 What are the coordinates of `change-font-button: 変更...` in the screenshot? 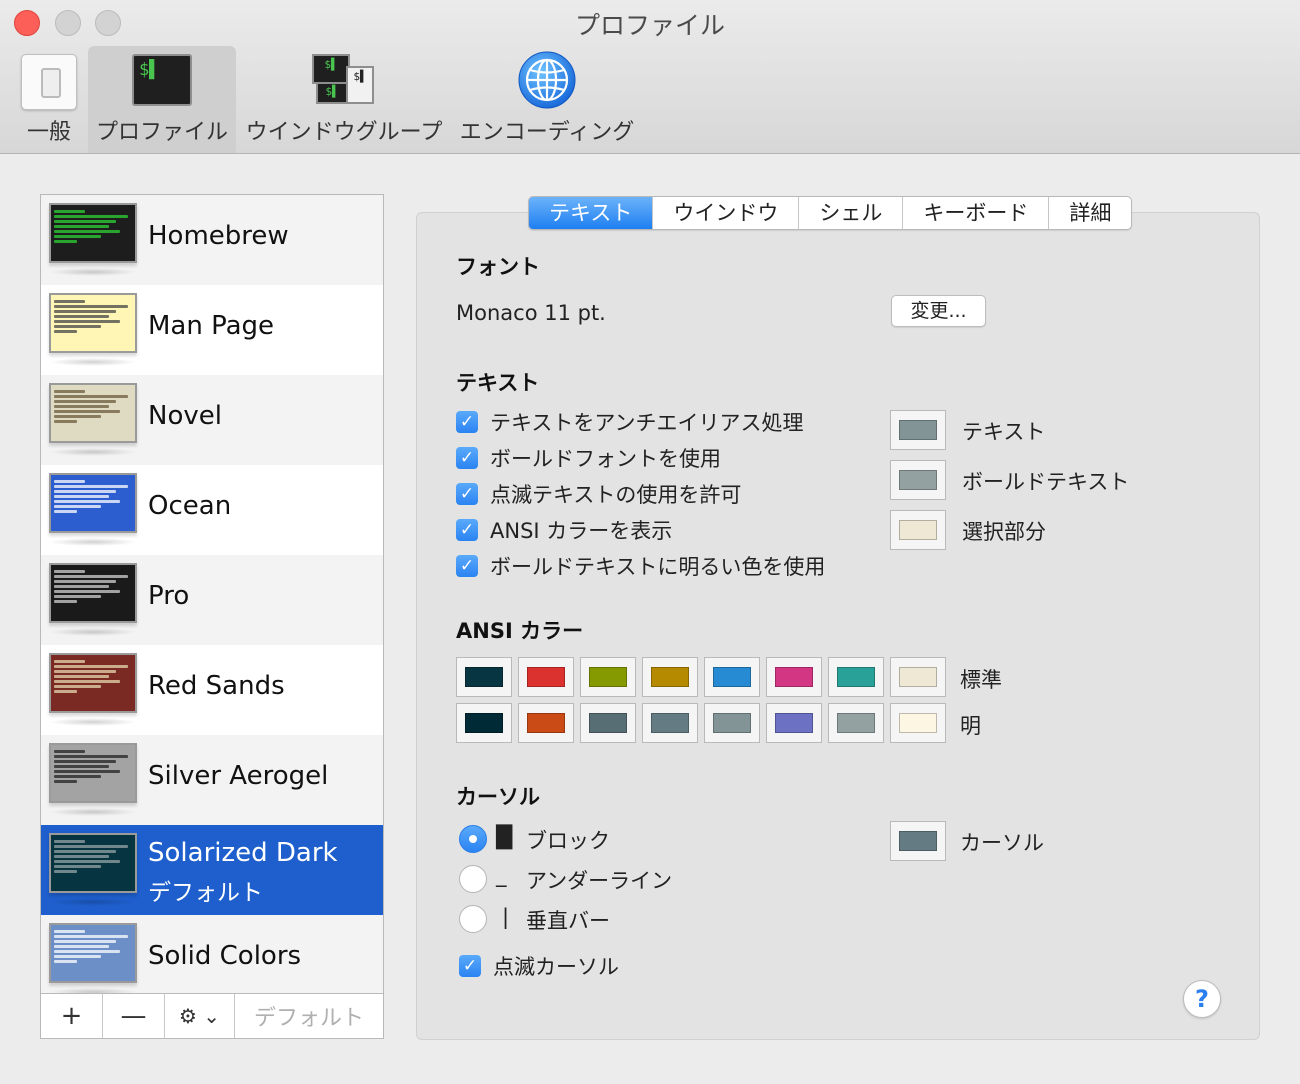 It's located at (938, 311).